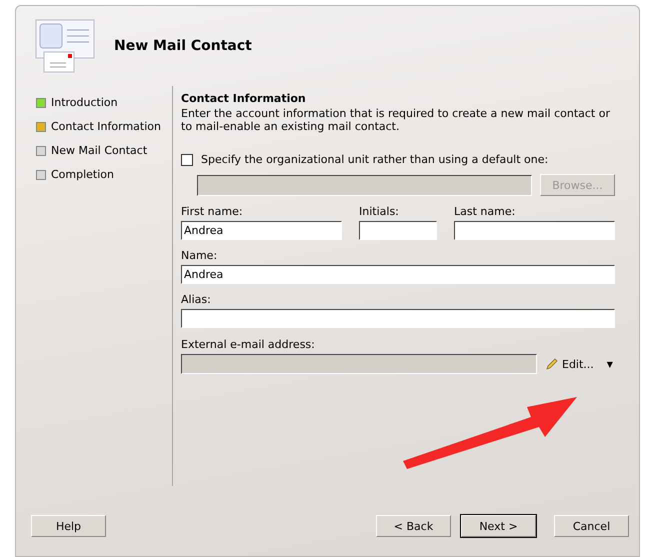 The height and width of the screenshot is (557, 645). What do you see at coordinates (248, 344) in the screenshot?
I see `field-label: External e-mail address:` at bounding box center [248, 344].